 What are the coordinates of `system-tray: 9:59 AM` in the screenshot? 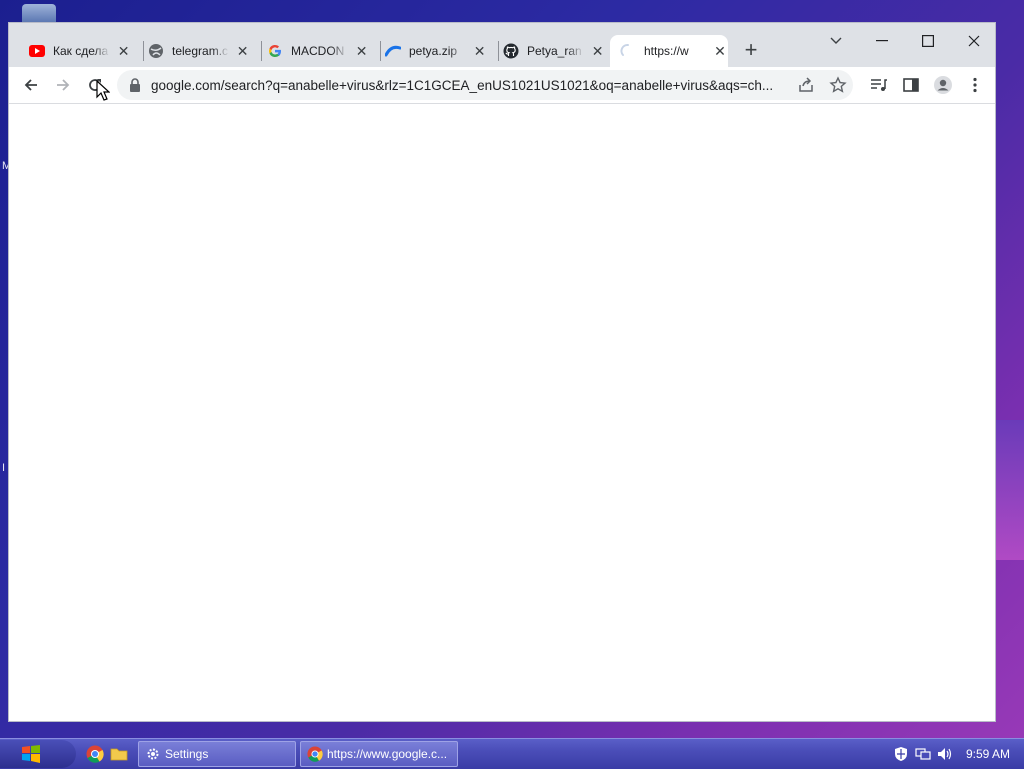 It's located at (958, 754).